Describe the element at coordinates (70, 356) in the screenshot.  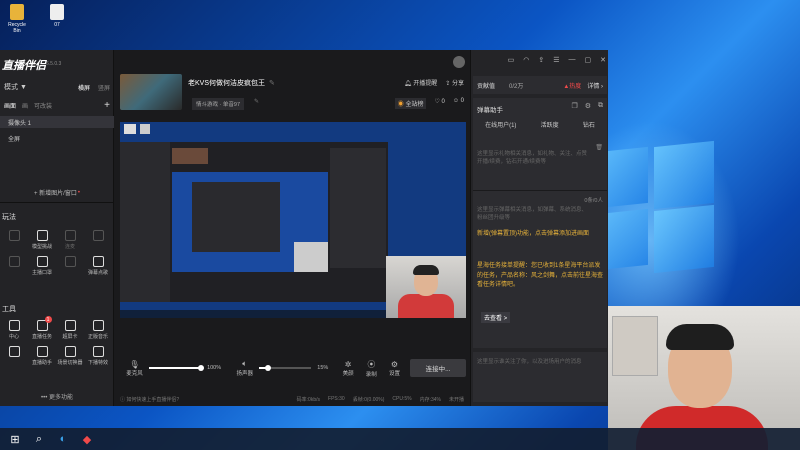
I see `tool-item: 场景切换器` at that location.